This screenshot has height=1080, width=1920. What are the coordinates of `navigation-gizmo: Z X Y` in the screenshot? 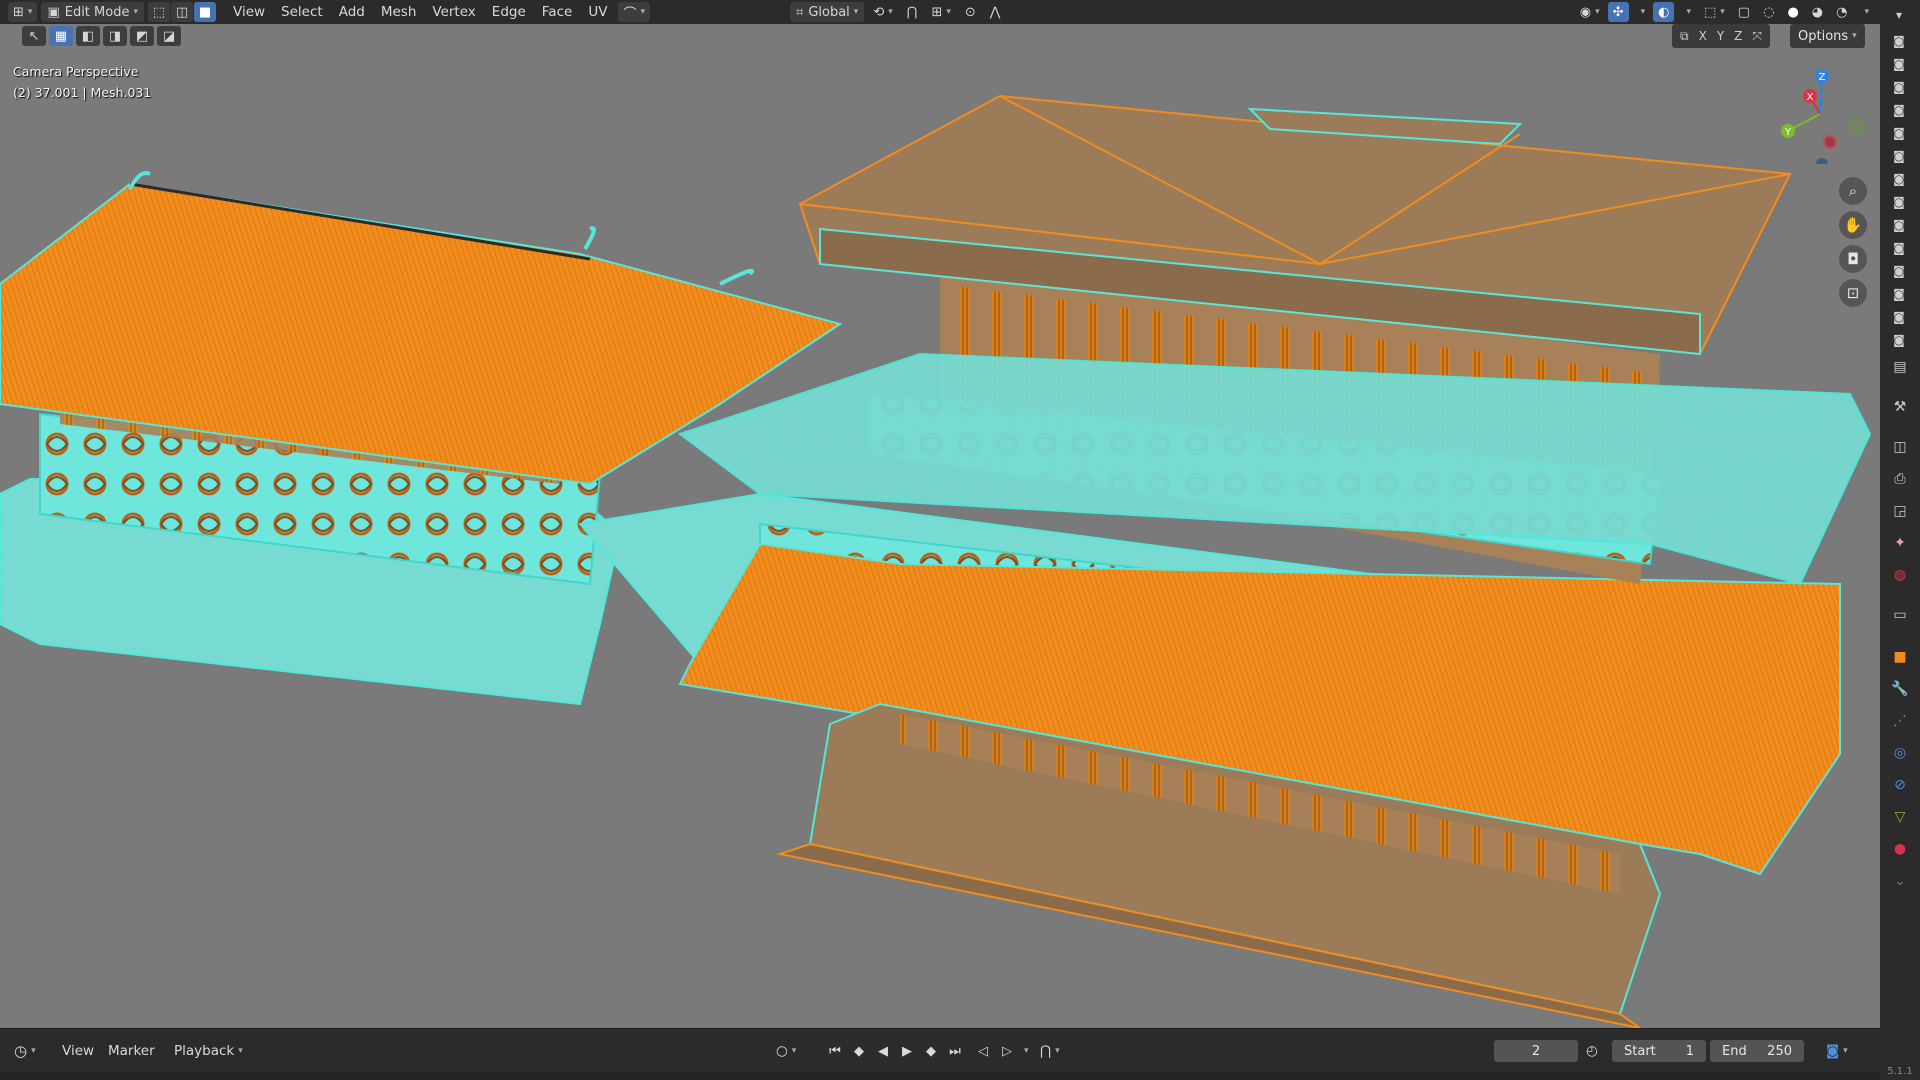 It's located at (1820, 114).